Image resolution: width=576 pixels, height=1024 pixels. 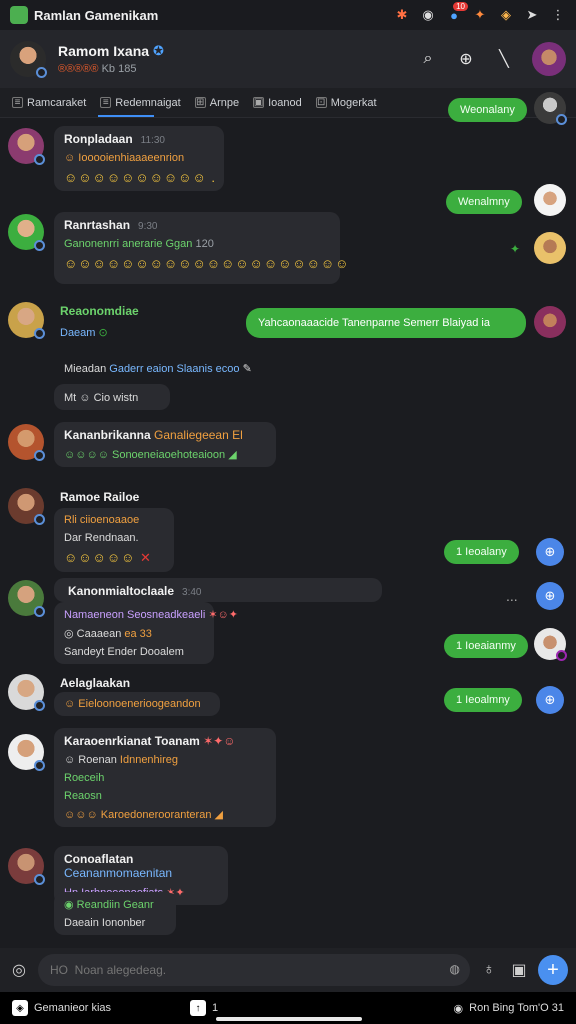 I want to click on nav-left: ◈ Gemanieor kias, so click(x=61, y=1008).